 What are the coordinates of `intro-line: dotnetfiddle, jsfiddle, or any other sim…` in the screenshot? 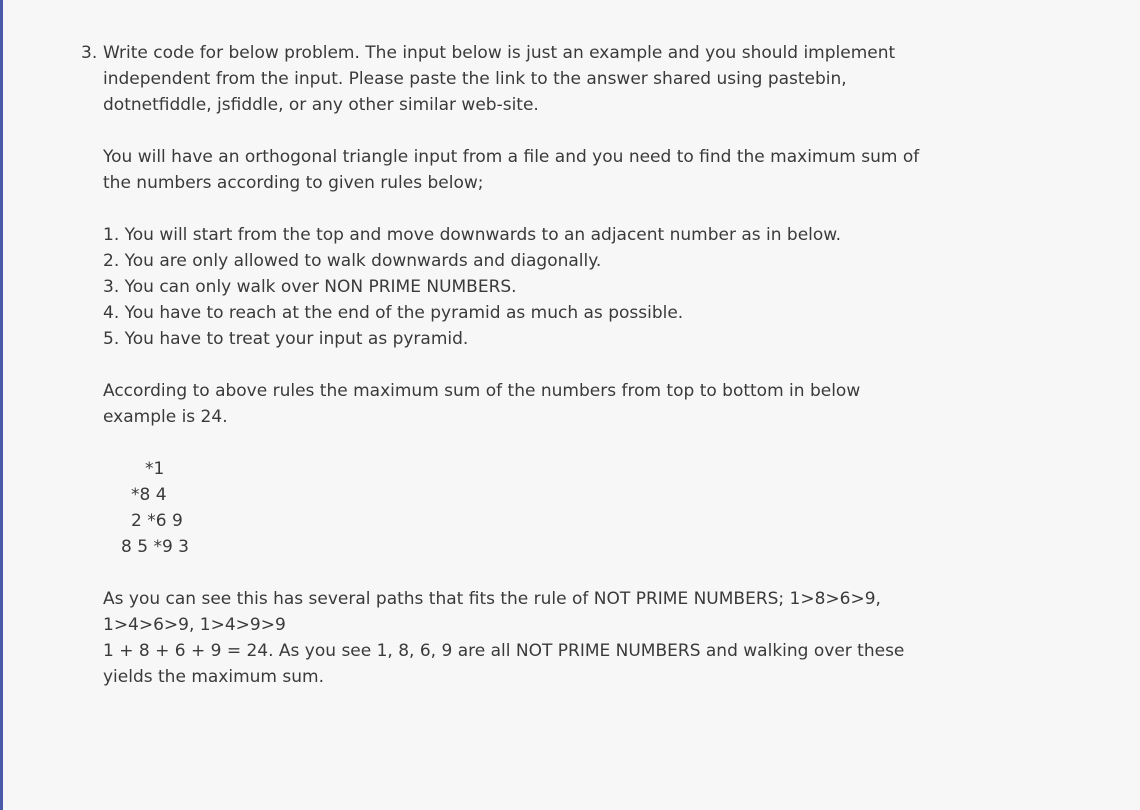 It's located at (321, 105).